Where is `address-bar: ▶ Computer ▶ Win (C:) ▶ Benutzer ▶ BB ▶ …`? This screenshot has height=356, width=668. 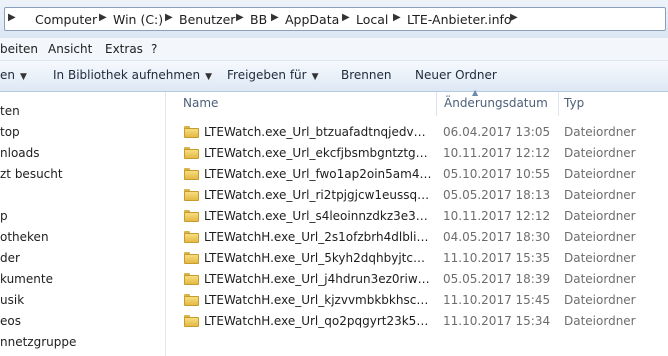 address-bar: ▶ Computer ▶ Win (C:) ▶ Benutzer ▶ BB ▶ … is located at coordinates (335, 19).